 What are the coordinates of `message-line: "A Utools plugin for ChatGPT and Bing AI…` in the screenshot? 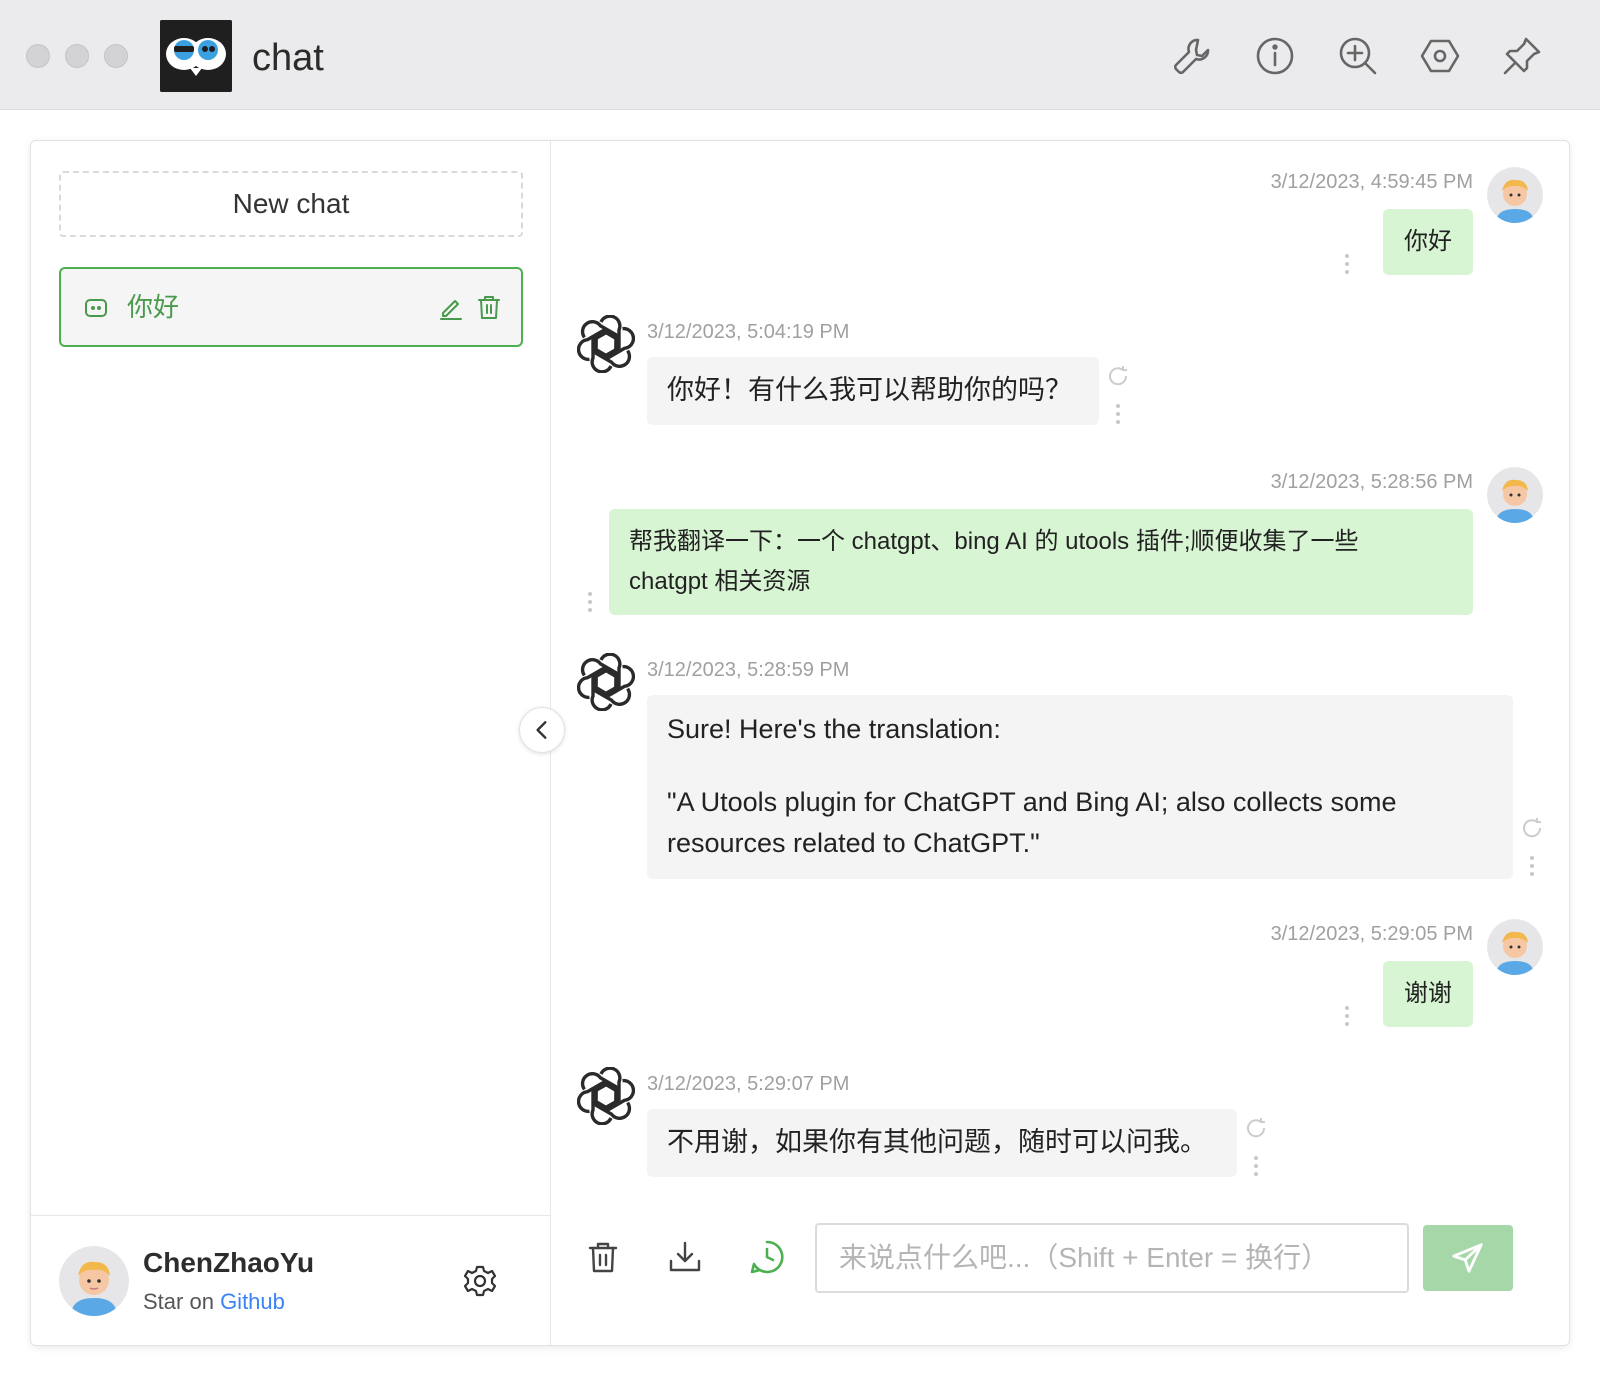 It's located at (1032, 802).